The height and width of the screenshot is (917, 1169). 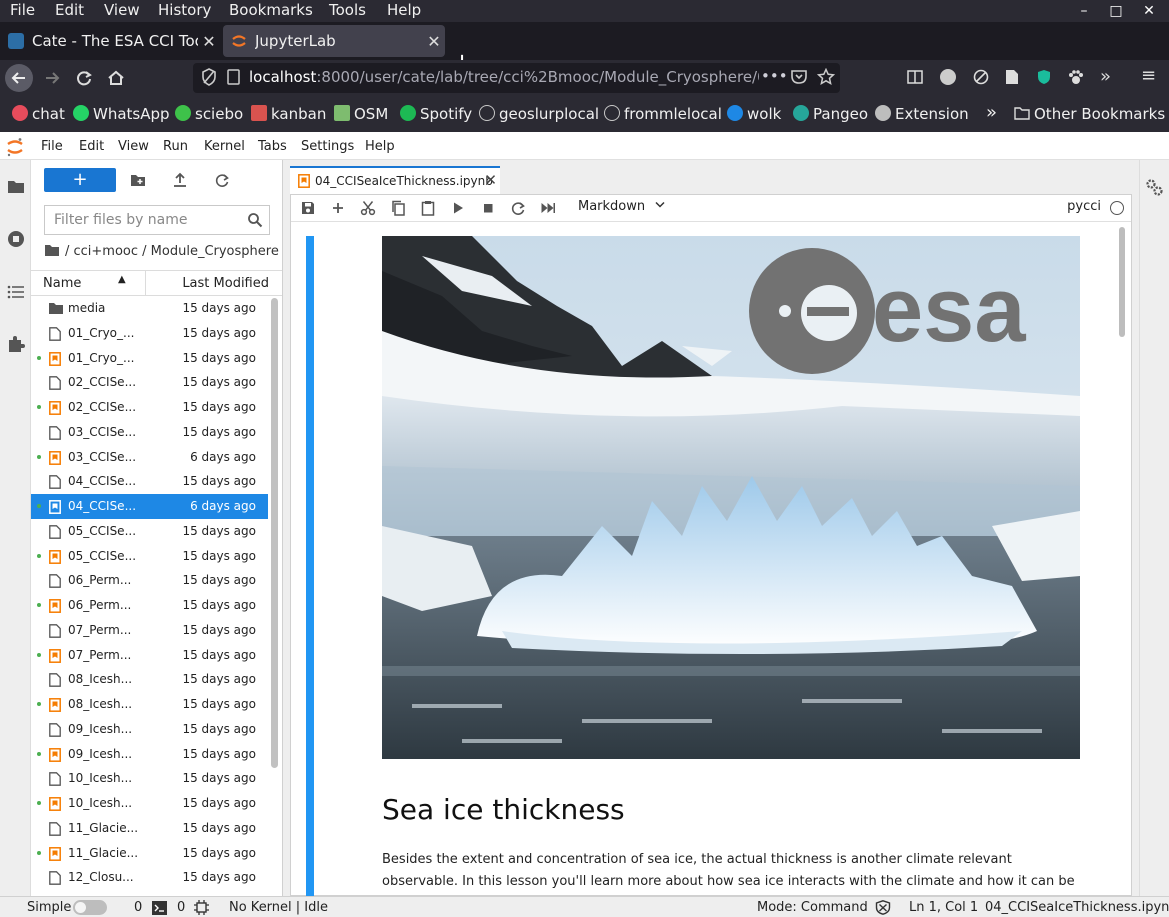 I want to click on jl-menu-edit: Edit, so click(x=91, y=146).